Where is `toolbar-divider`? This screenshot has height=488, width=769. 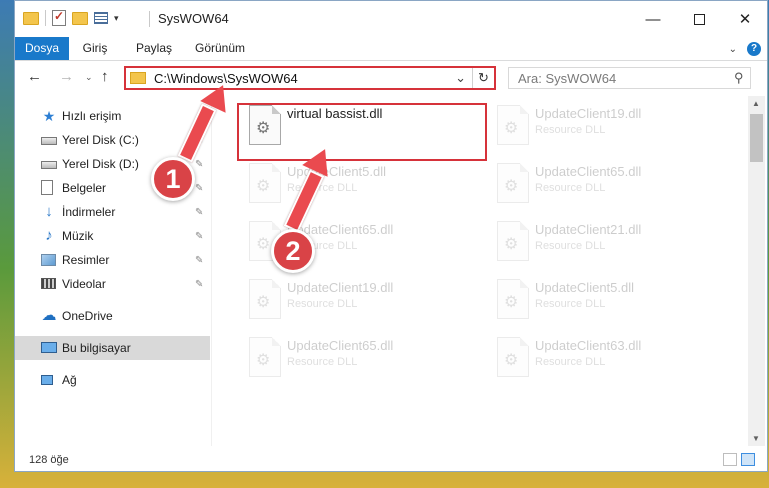 toolbar-divider is located at coordinates (45, 18).